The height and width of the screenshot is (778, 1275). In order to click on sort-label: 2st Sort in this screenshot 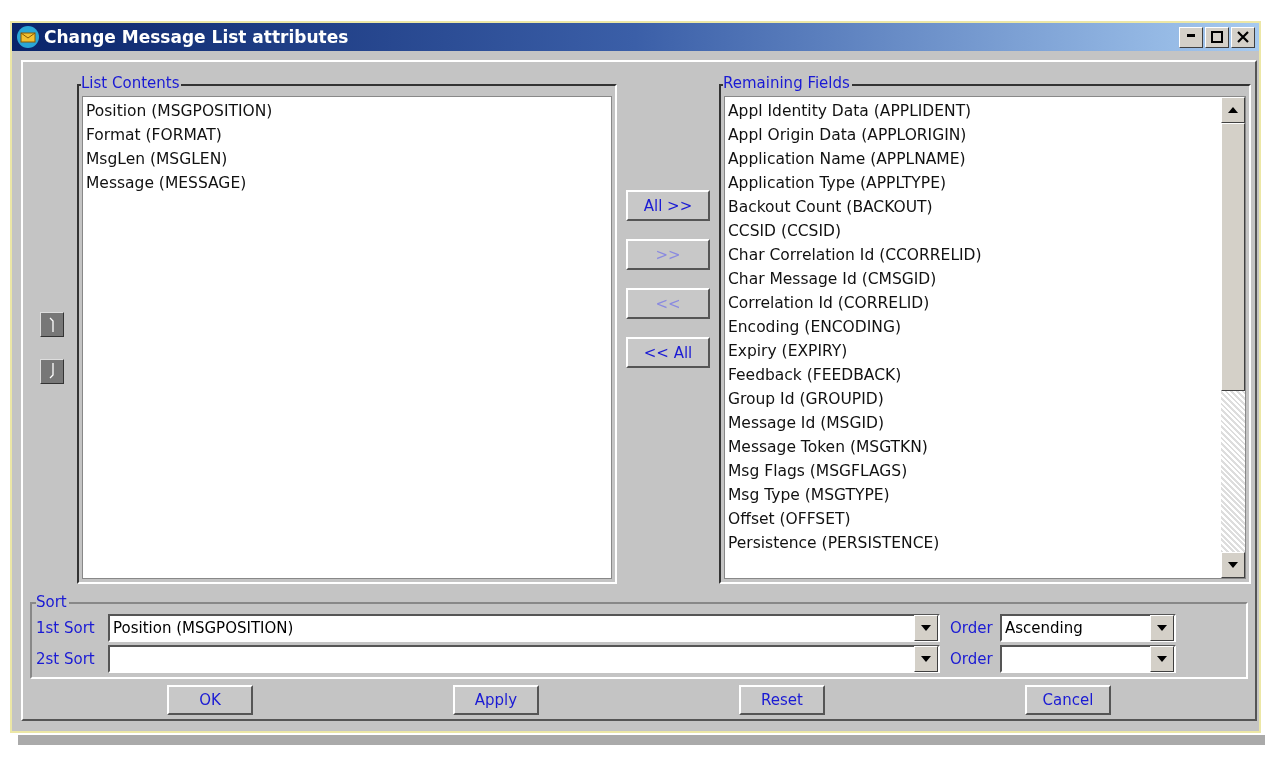, I will do `click(66, 659)`.